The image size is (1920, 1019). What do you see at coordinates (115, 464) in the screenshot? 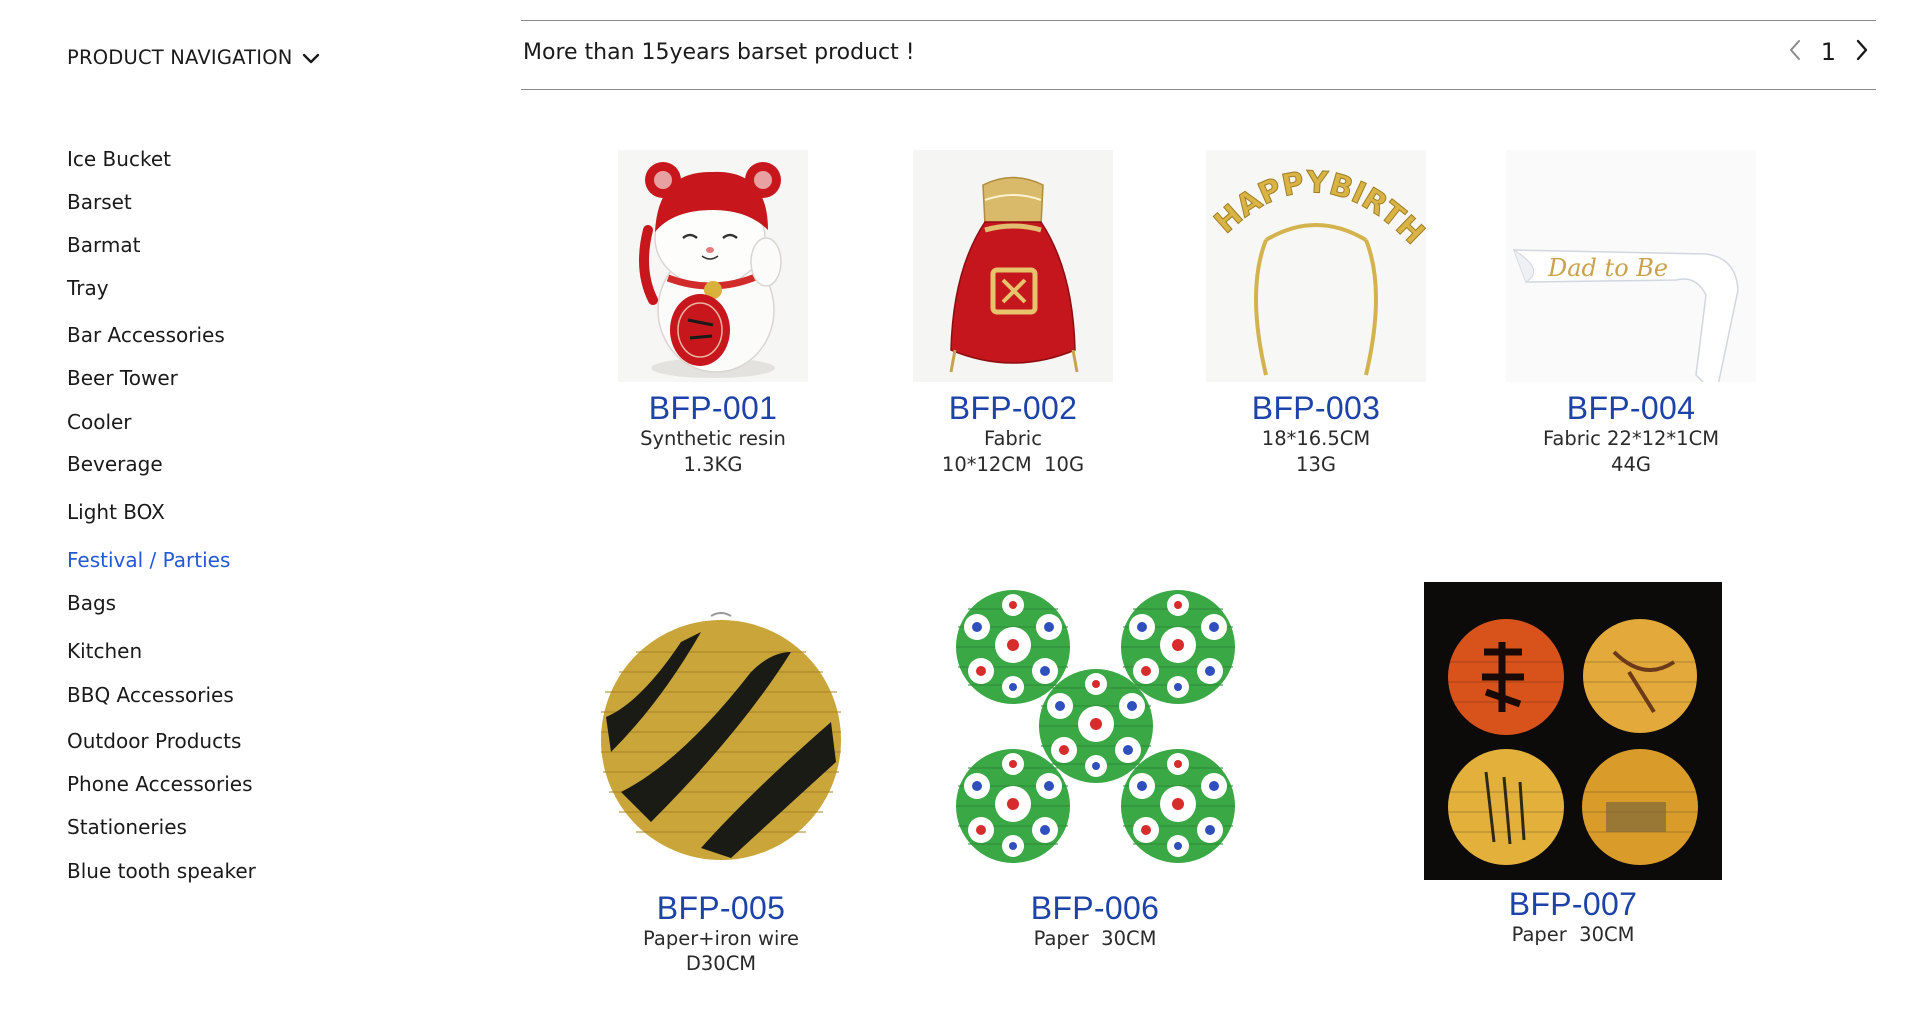
I see `nav-item-beverage: Beverage` at bounding box center [115, 464].